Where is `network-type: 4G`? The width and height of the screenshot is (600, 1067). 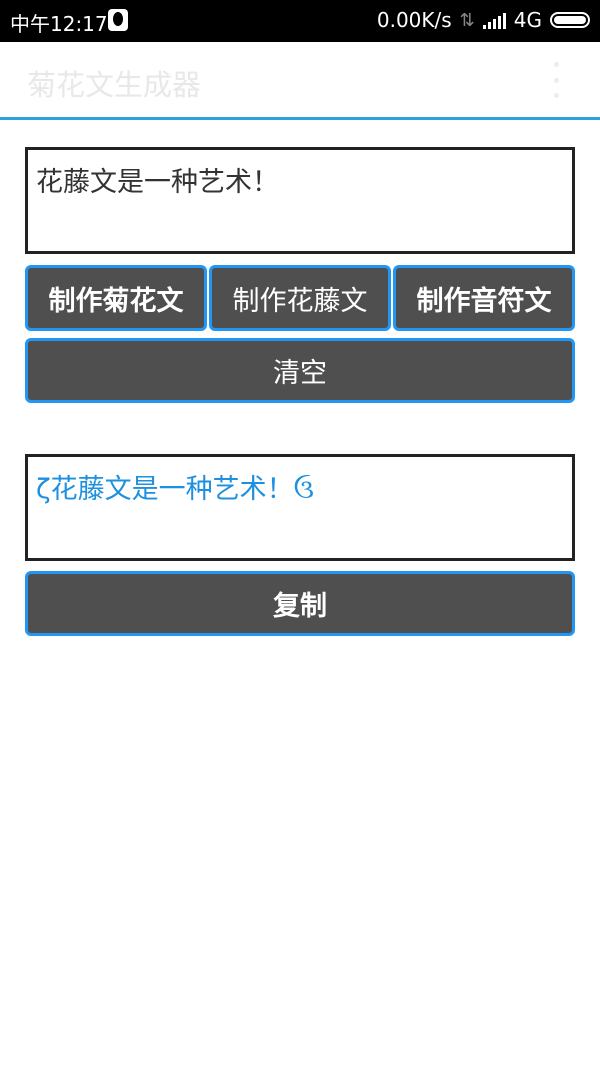 network-type: 4G is located at coordinates (527, 20).